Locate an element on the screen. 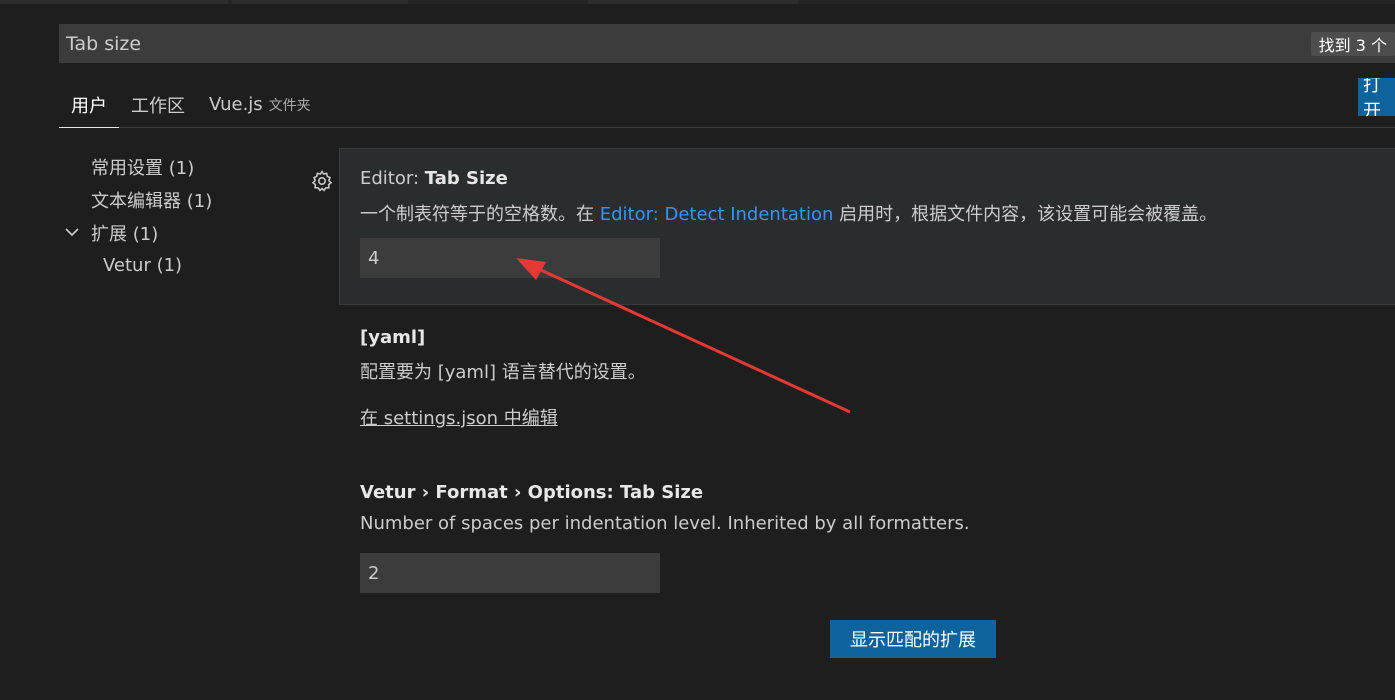 Image resolution: width=1395 pixels, height=700 pixels. settings-search-bar: 找到 3 个 is located at coordinates (727, 43).